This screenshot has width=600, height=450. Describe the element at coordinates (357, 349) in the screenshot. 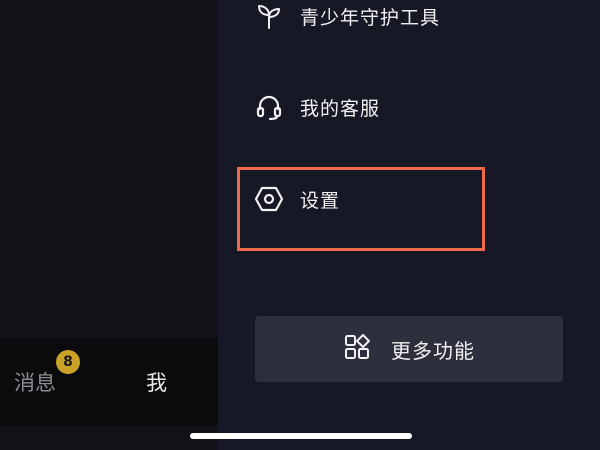

I see `grid-shapes-icon` at that location.